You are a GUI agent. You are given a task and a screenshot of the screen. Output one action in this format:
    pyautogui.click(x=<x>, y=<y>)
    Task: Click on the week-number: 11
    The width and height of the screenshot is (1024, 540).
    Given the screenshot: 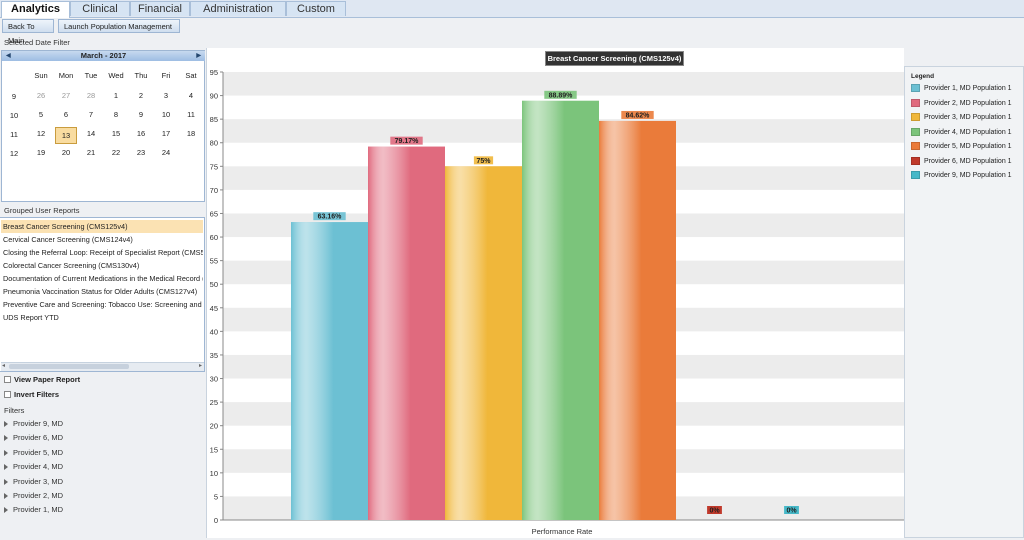 What is the action you would take?
    pyautogui.click(x=14, y=134)
    